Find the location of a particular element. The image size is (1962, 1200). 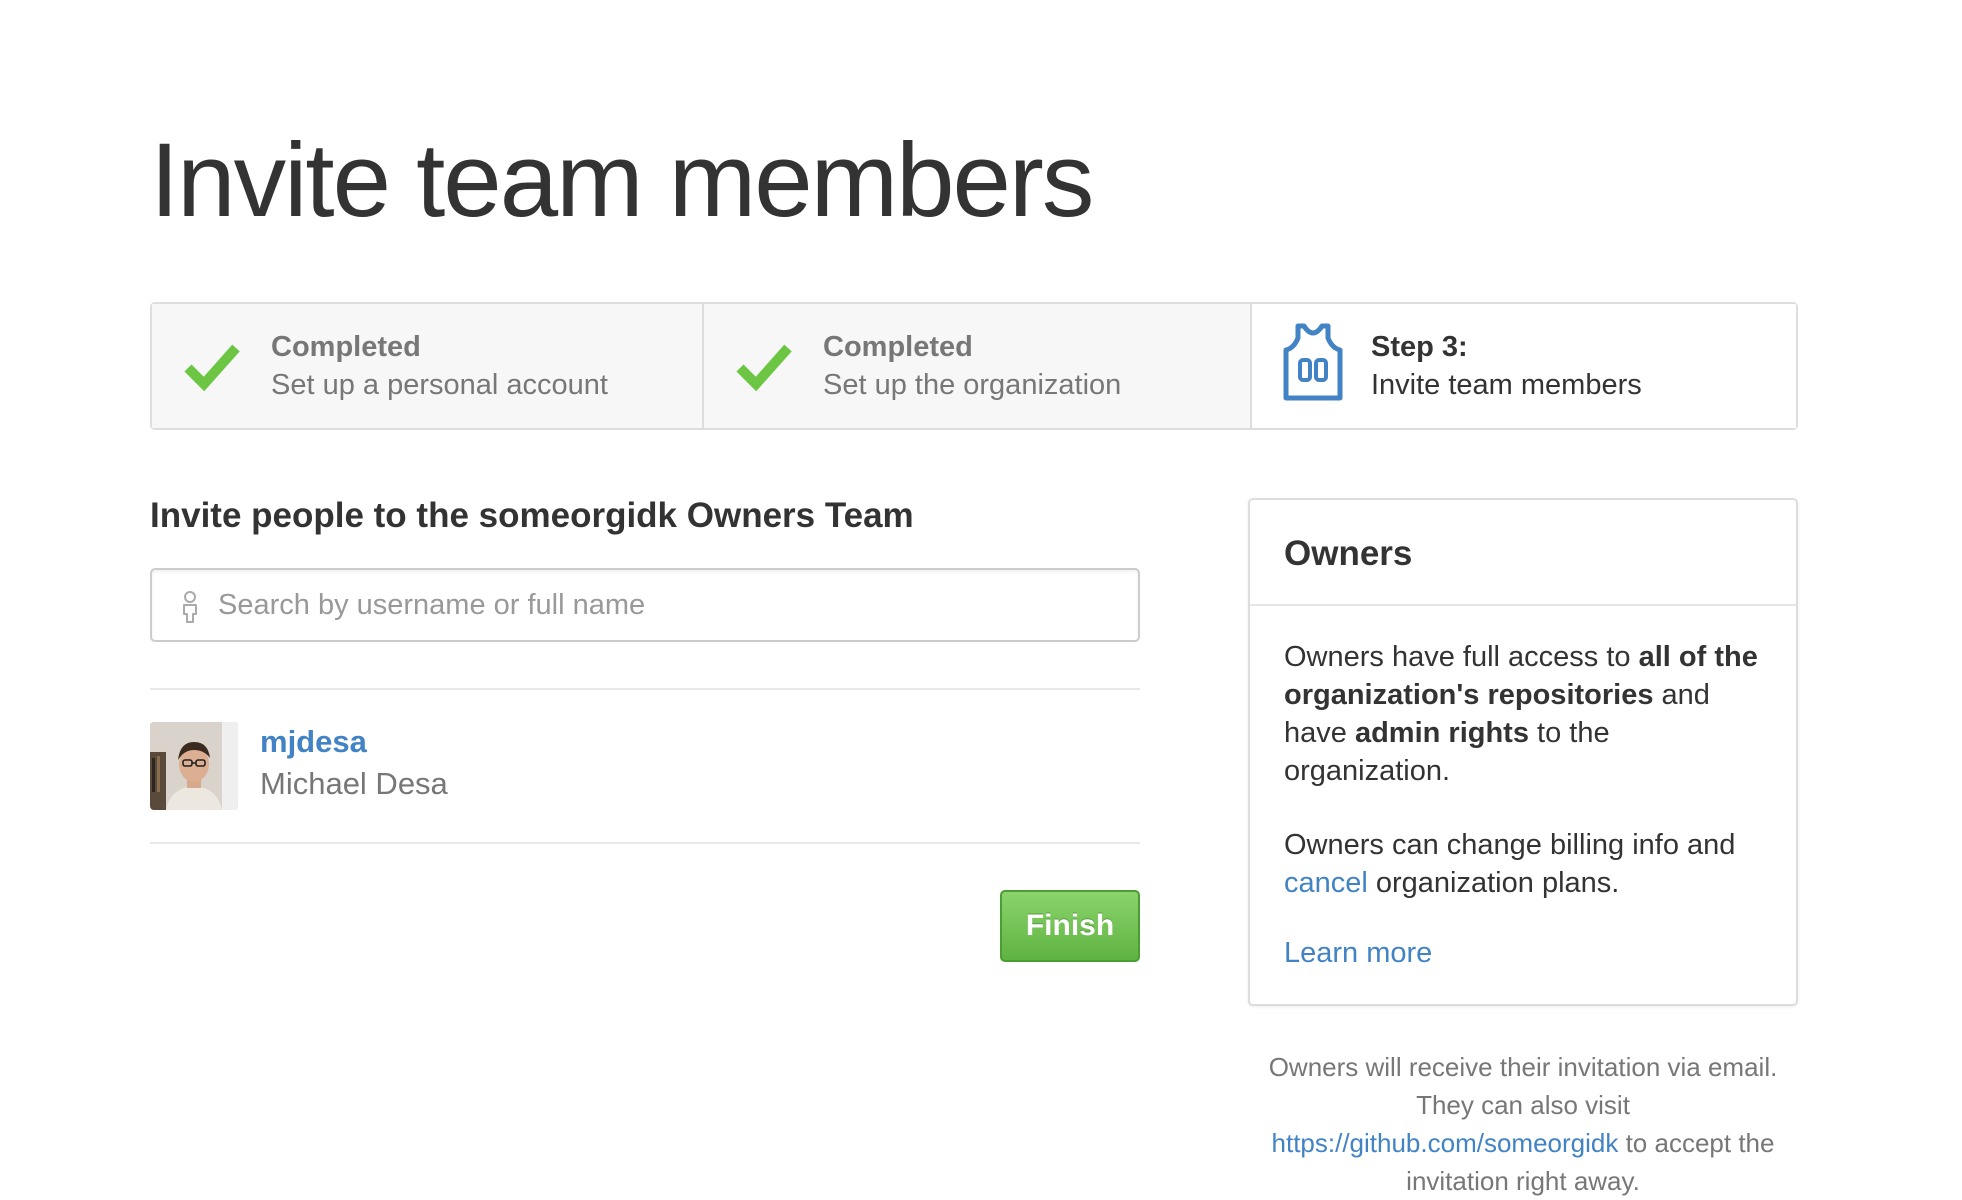

cancel-link: cancel is located at coordinates (1326, 883).